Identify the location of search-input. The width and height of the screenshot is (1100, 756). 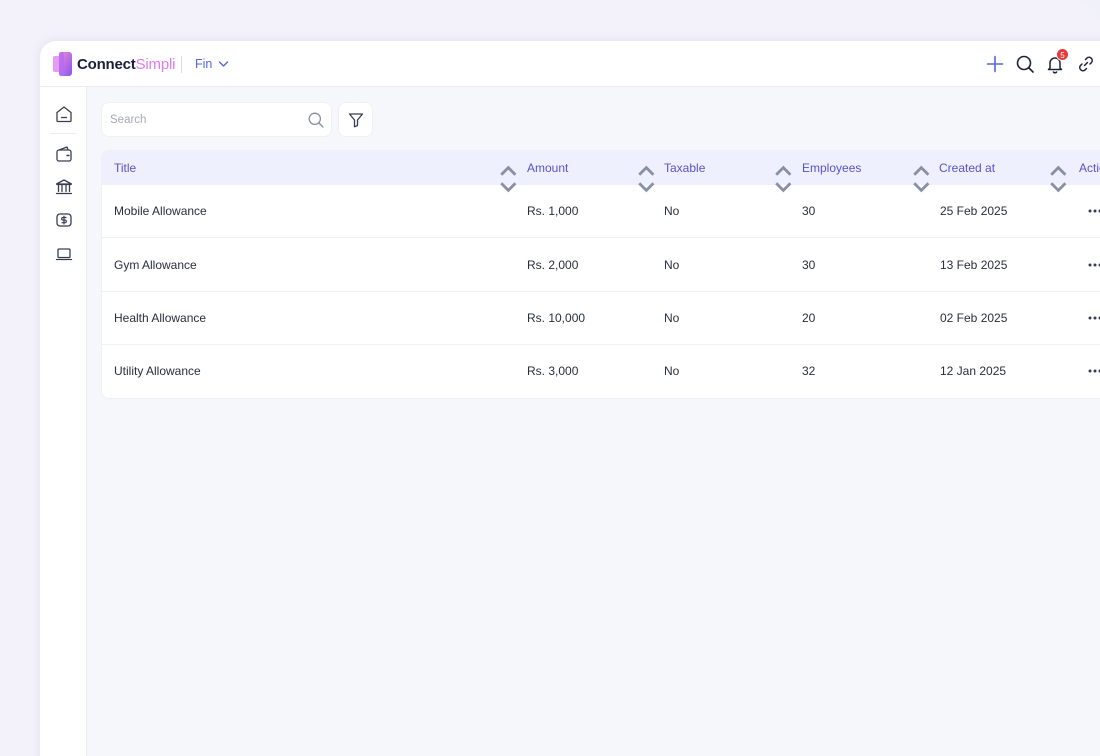
(202, 119).